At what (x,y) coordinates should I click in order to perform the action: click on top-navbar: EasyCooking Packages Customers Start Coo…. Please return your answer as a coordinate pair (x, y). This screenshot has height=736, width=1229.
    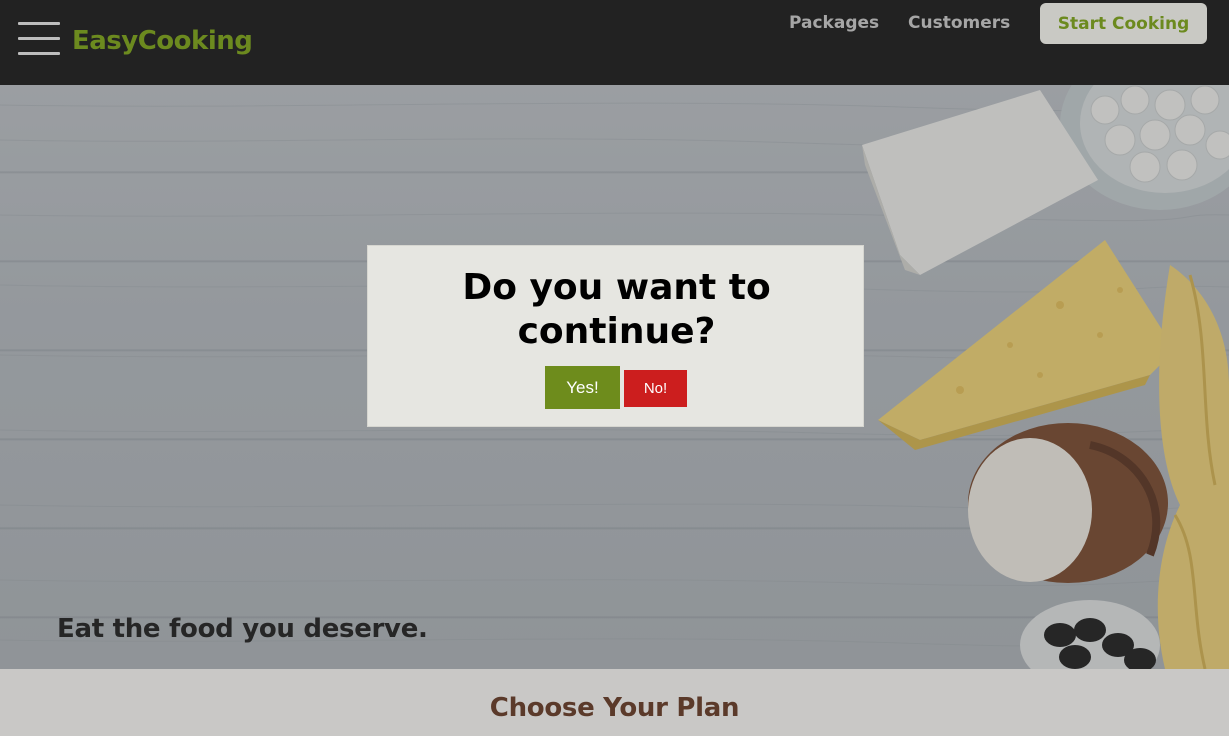
    Looking at the image, I should click on (614, 42).